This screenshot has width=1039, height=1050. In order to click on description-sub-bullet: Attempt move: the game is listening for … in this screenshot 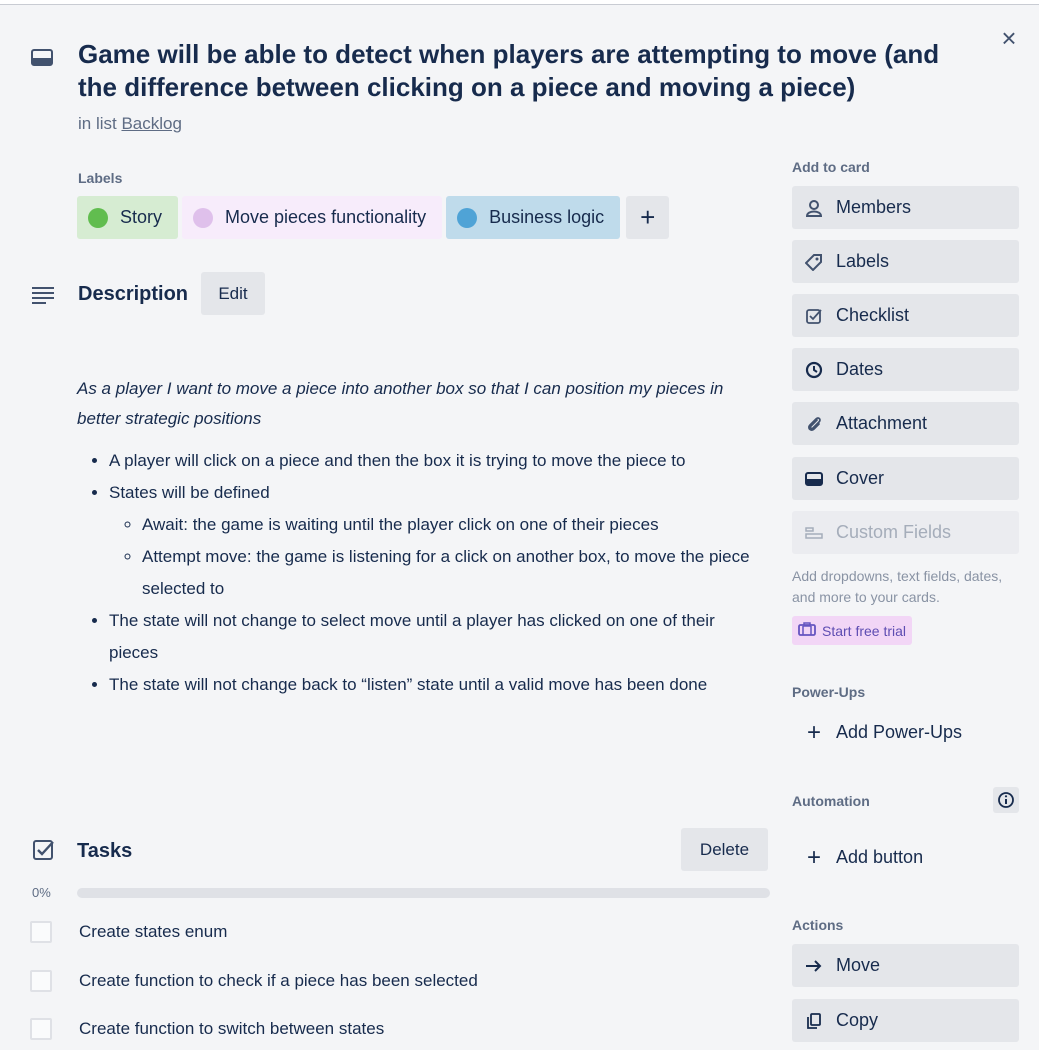, I will do `click(454, 573)`.